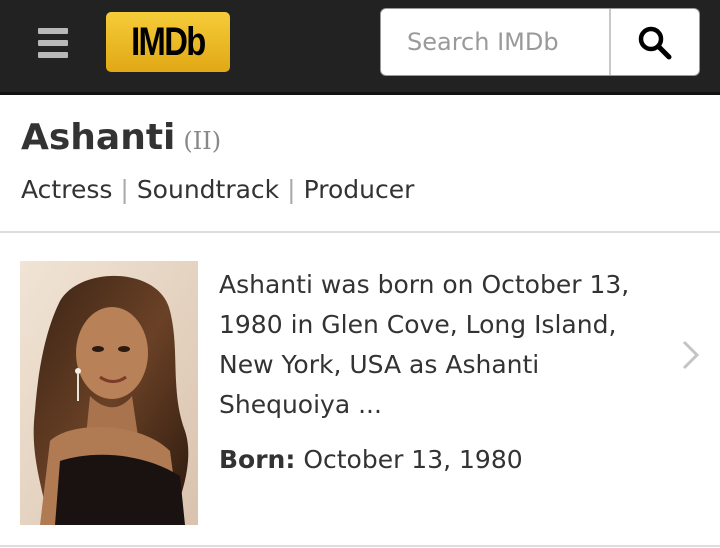 Image resolution: width=720 pixels, height=548 pixels. I want to click on page-title: Ashanti (II), so click(121, 137).